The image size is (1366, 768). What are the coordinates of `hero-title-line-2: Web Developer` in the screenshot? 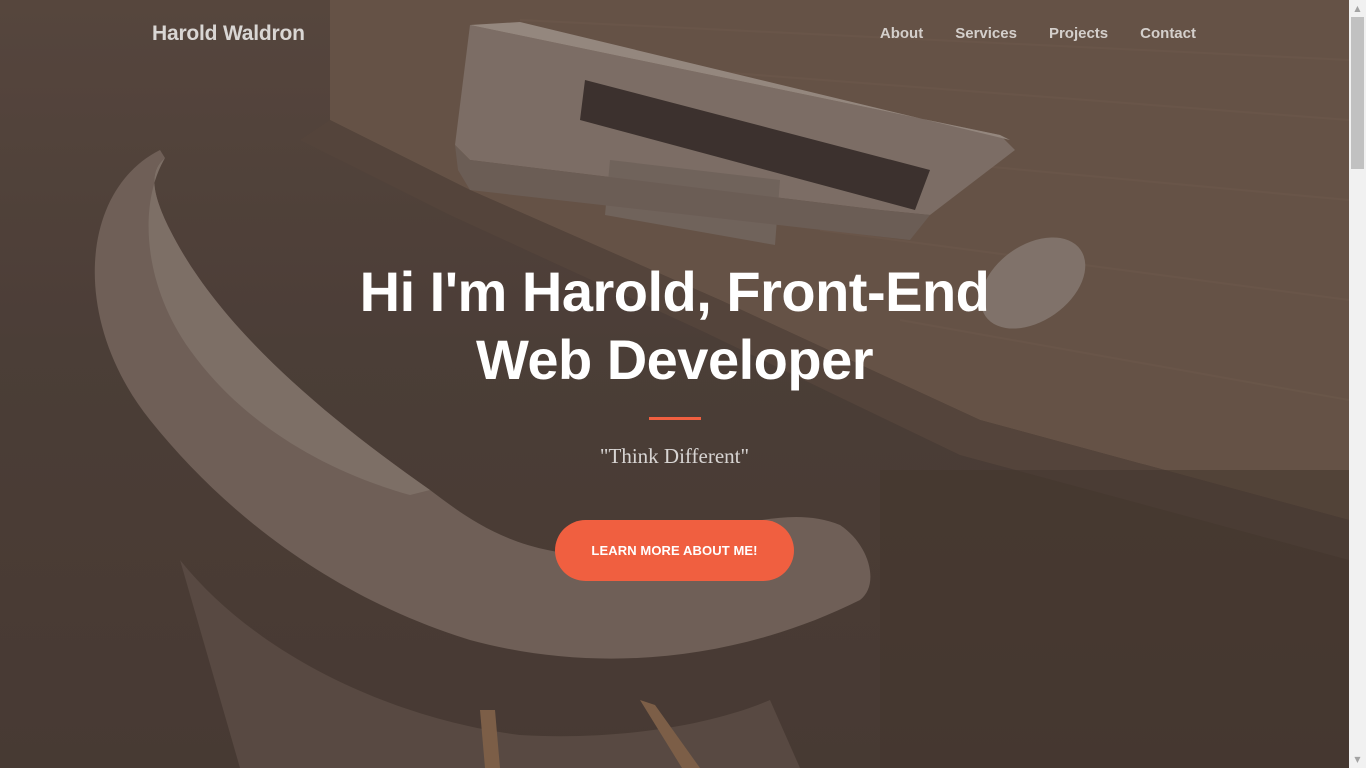 It's located at (674, 359).